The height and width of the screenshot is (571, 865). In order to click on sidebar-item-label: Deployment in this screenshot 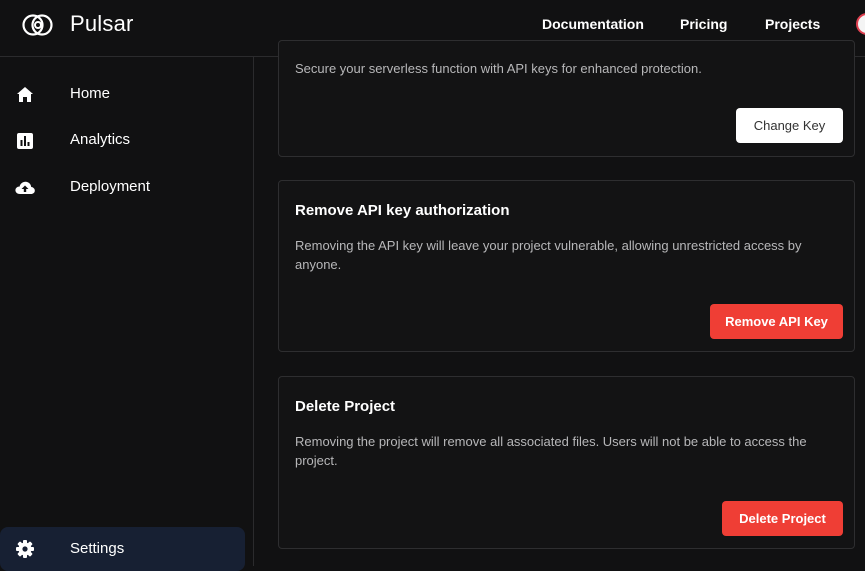, I will do `click(110, 186)`.